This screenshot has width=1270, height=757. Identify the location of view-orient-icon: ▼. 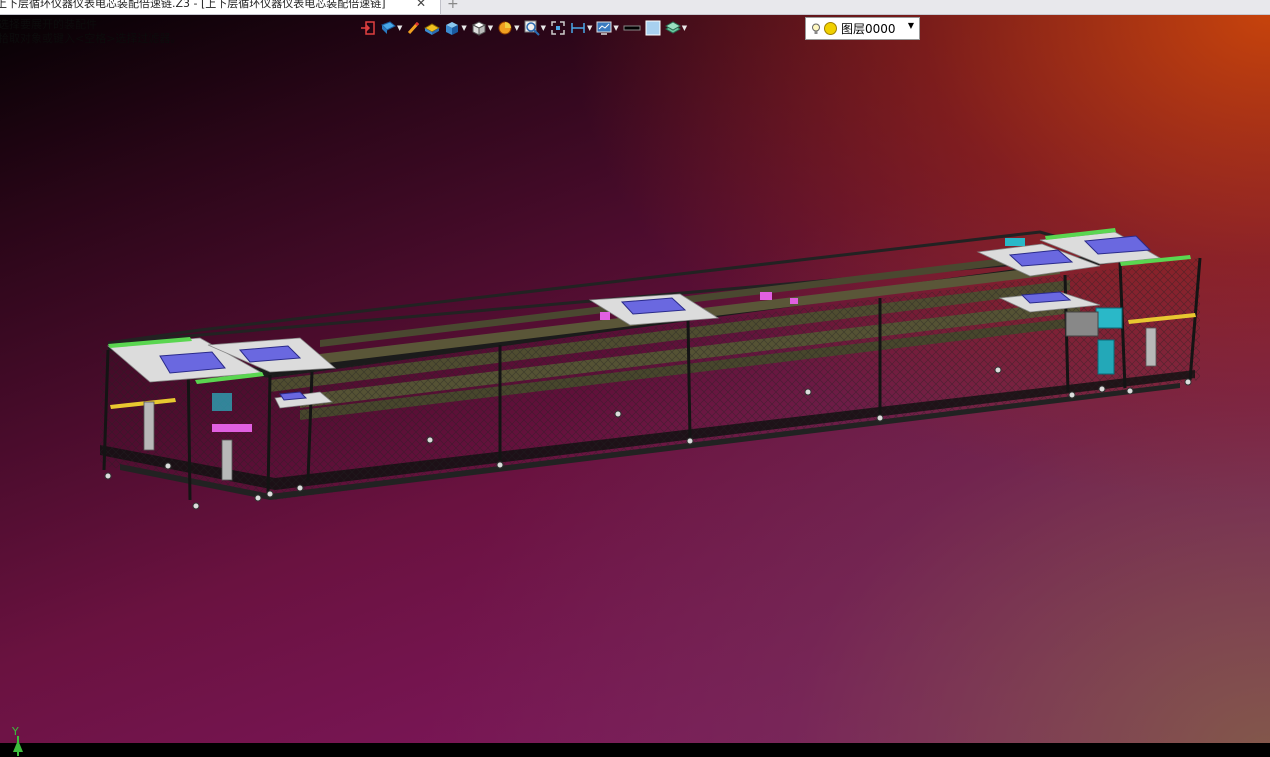
(391, 28).